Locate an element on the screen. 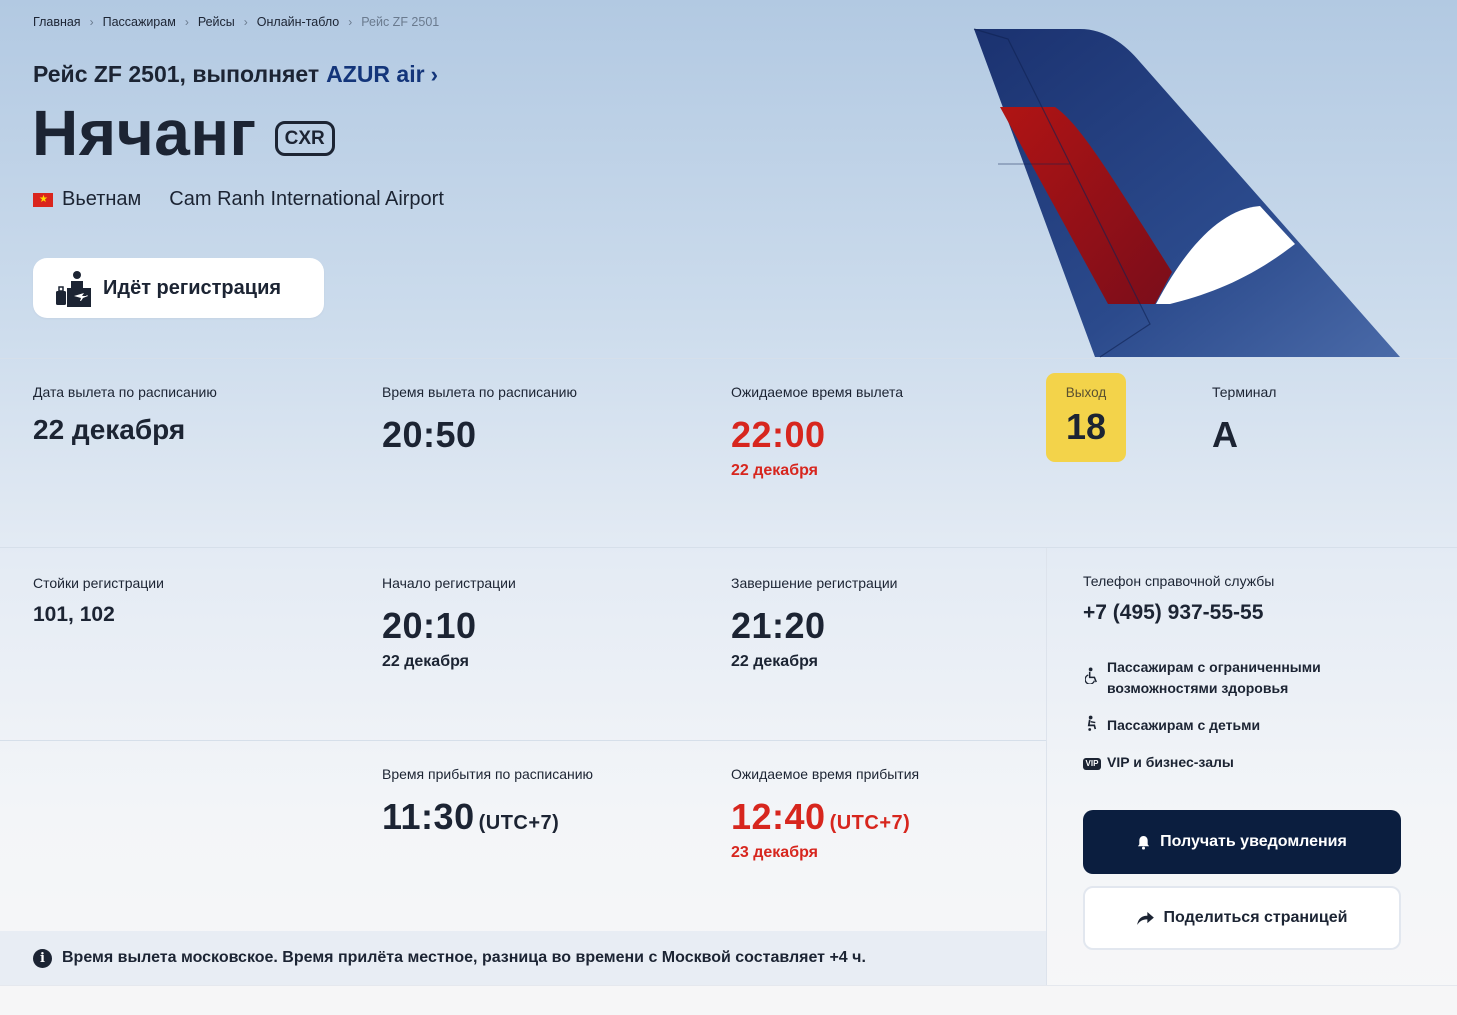  destination-heading: Нячанг CXR is located at coordinates (183, 133).